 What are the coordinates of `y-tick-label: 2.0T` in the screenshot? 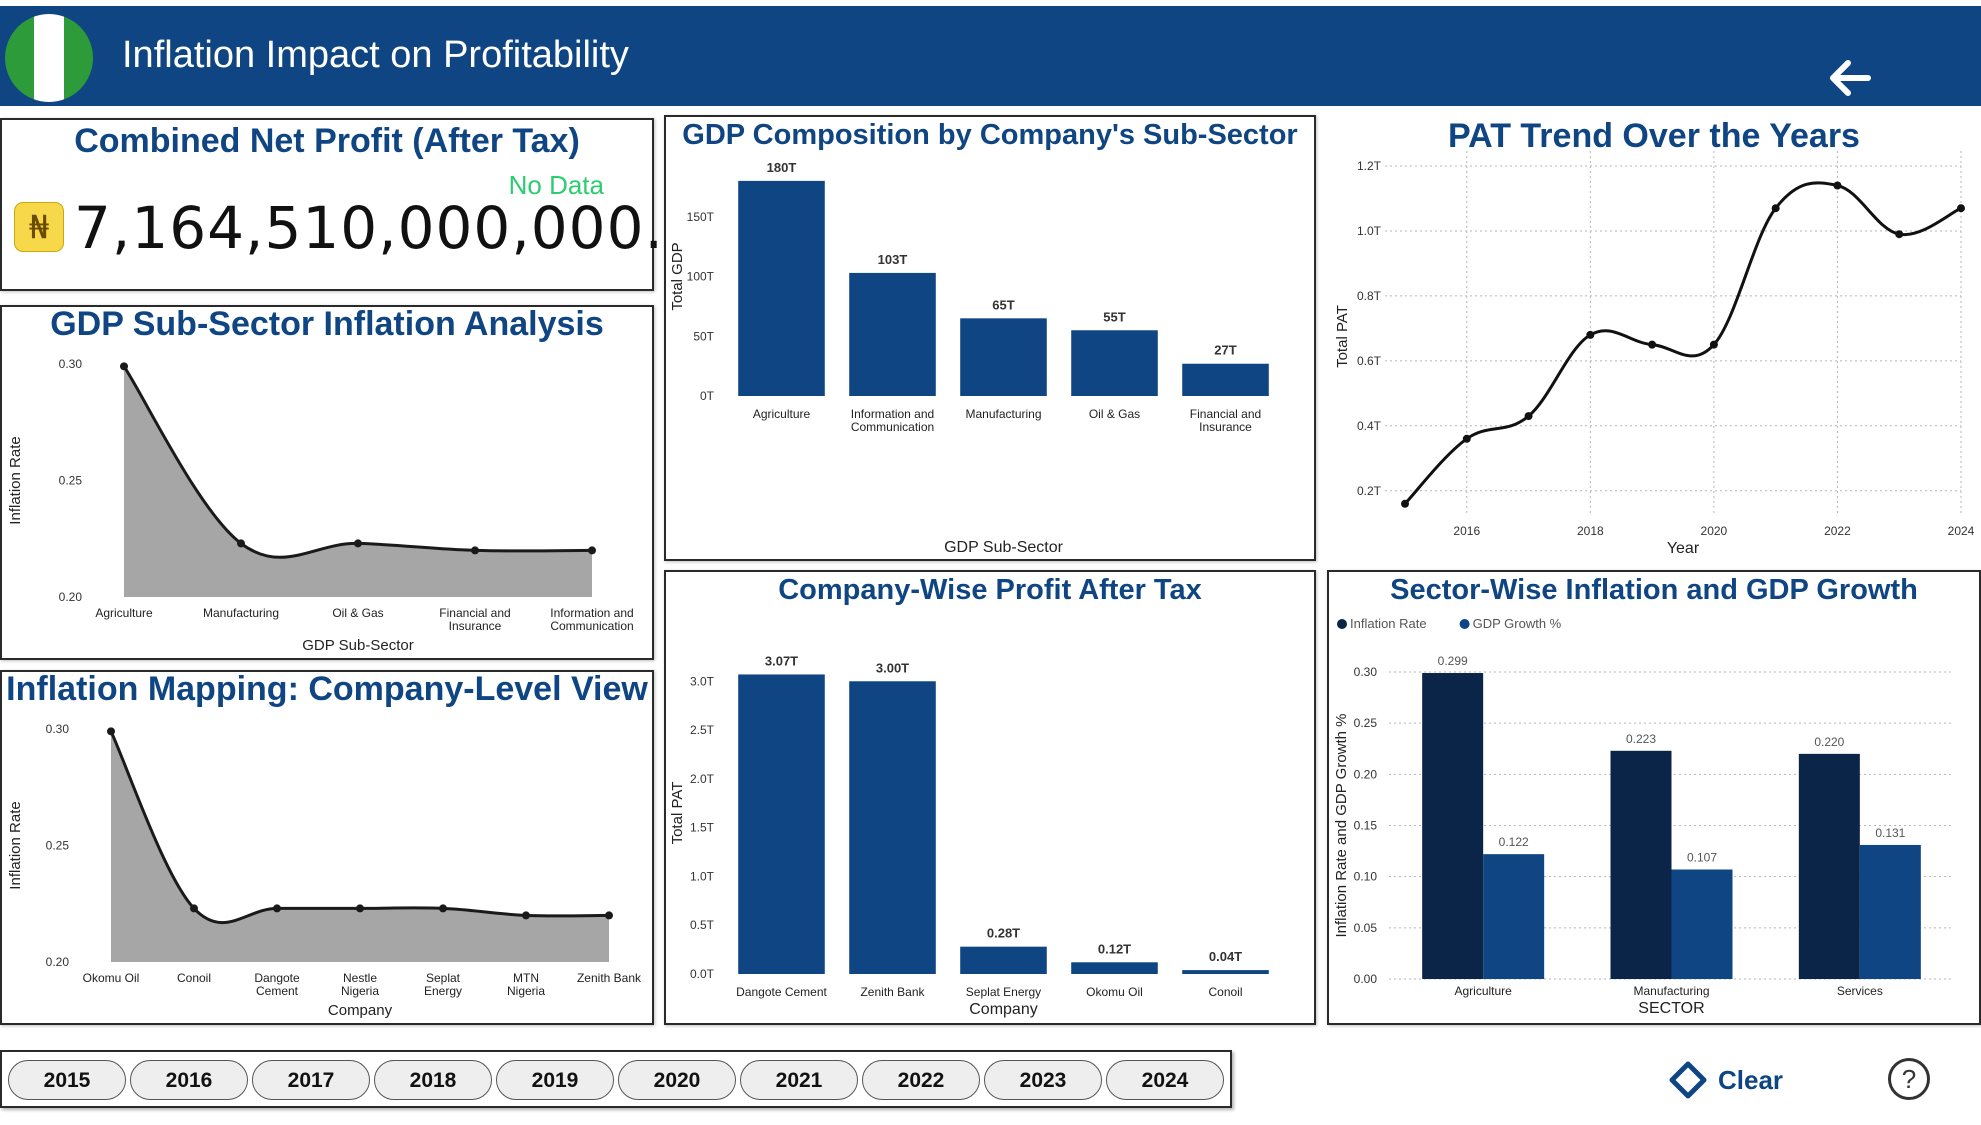 It's located at (702, 779).